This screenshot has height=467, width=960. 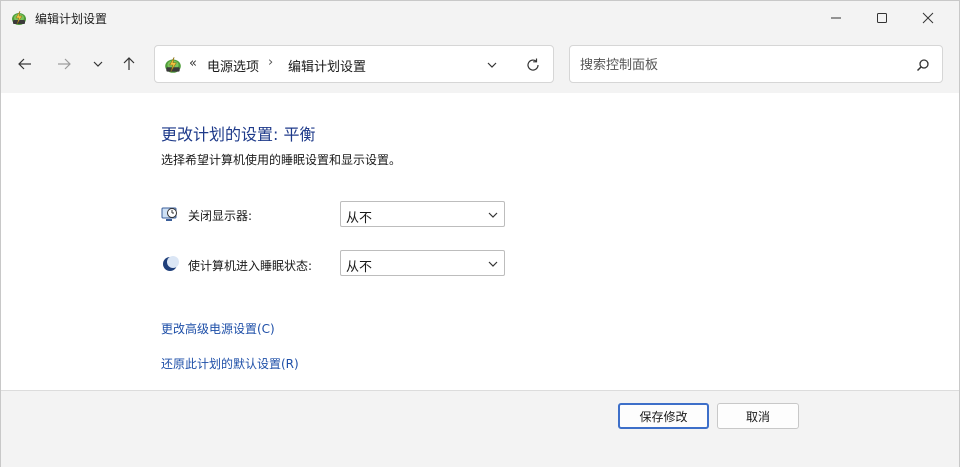 I want to click on arrow-right-icon, so click(x=64, y=64).